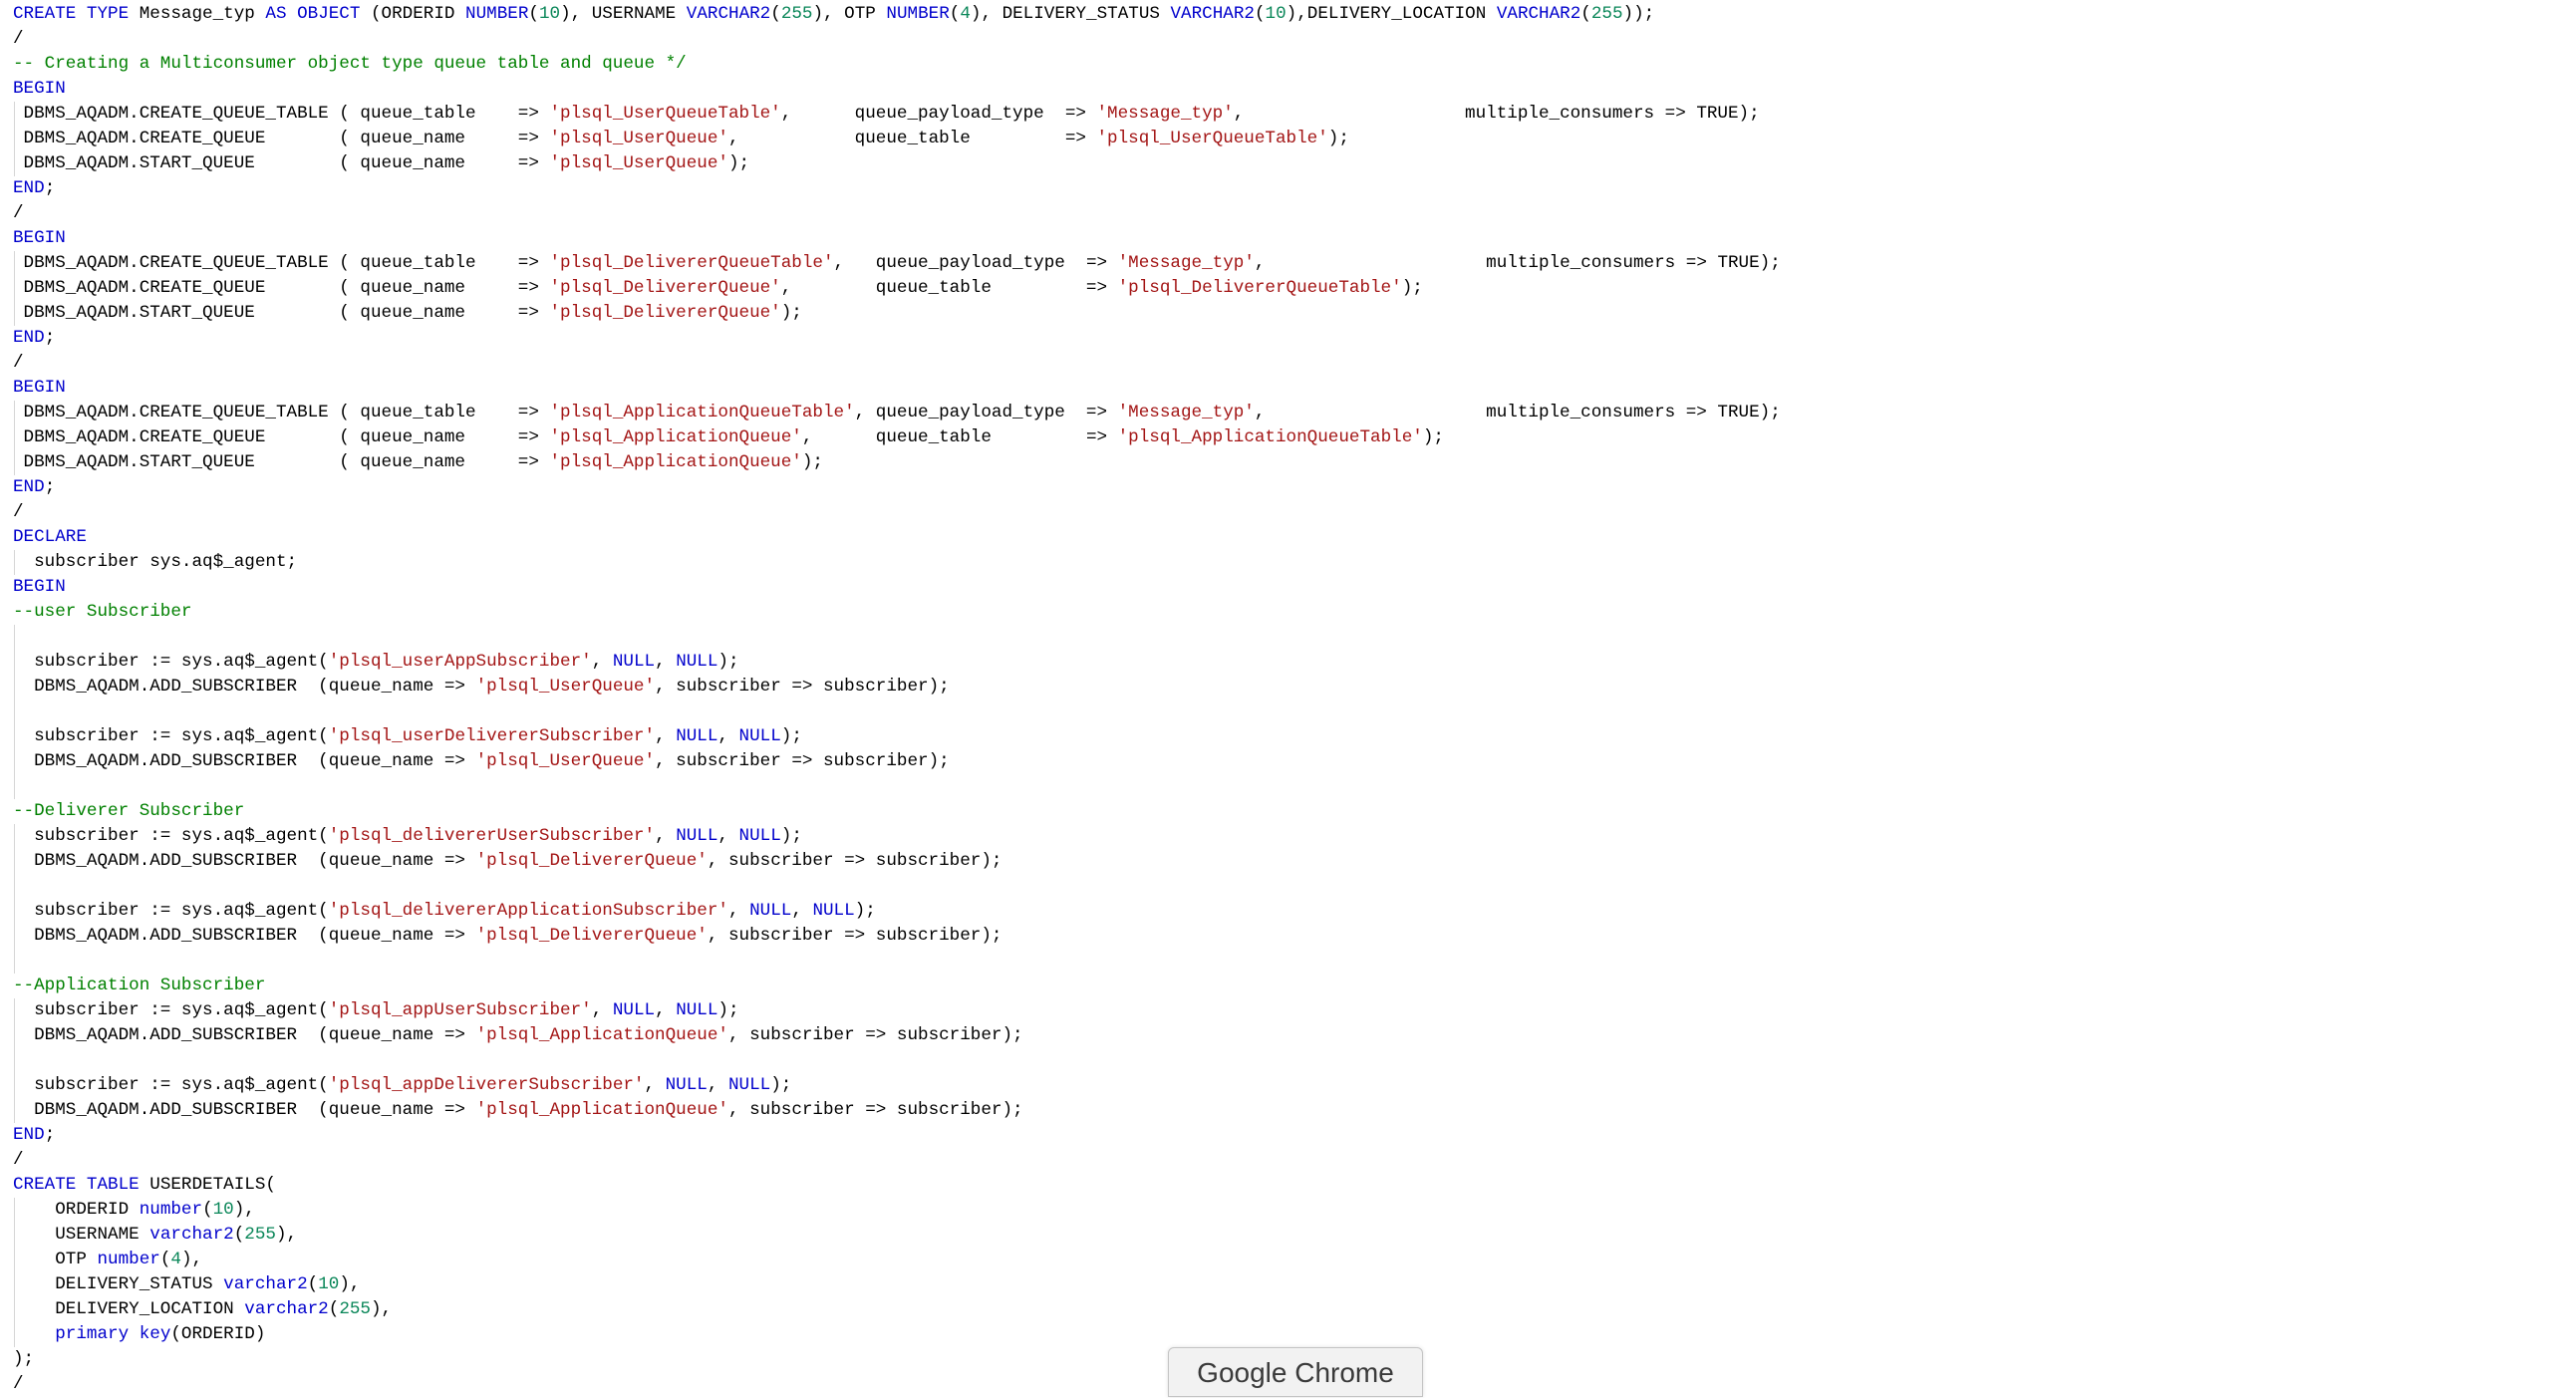 Image resolution: width=2576 pixels, height=1398 pixels. Describe the element at coordinates (39, 587) in the screenshot. I see `code-token: BEGIN` at that location.